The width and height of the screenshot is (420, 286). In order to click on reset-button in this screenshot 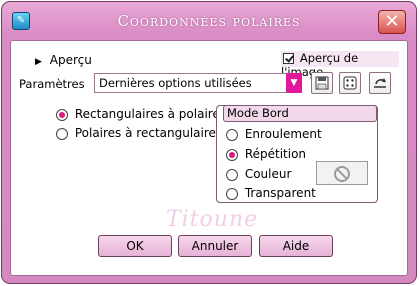, I will do `click(380, 83)`.